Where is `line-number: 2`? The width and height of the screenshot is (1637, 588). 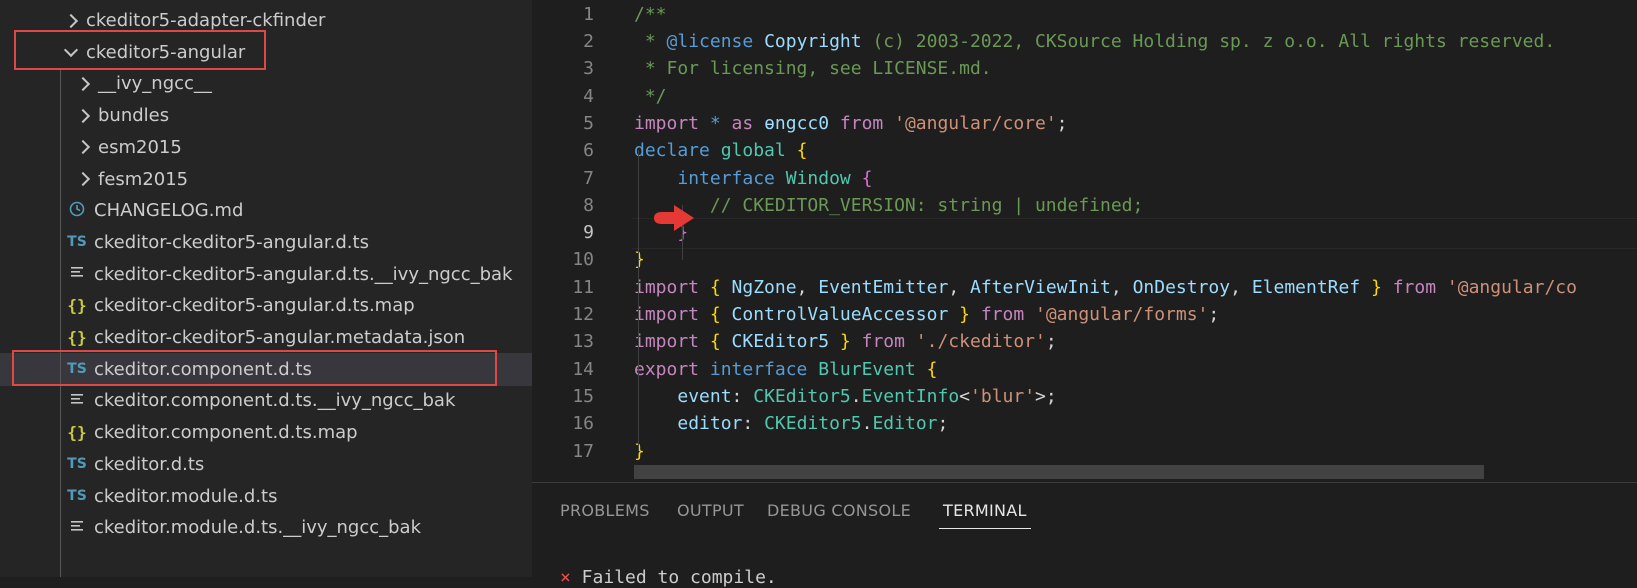 line-number: 2 is located at coordinates (588, 42).